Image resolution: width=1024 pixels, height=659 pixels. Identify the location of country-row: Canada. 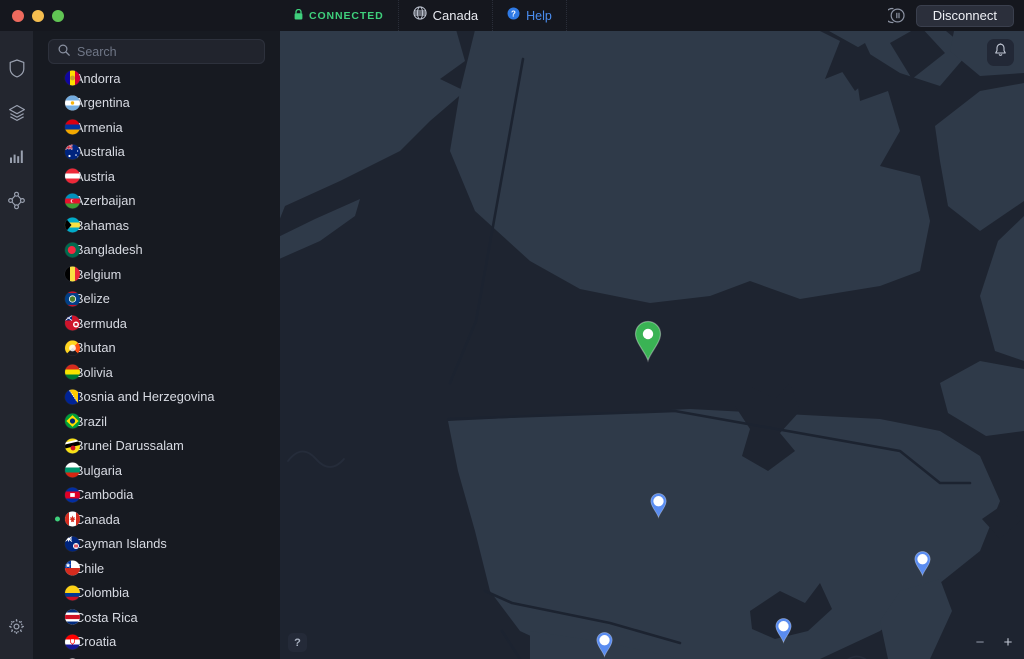
(156, 519).